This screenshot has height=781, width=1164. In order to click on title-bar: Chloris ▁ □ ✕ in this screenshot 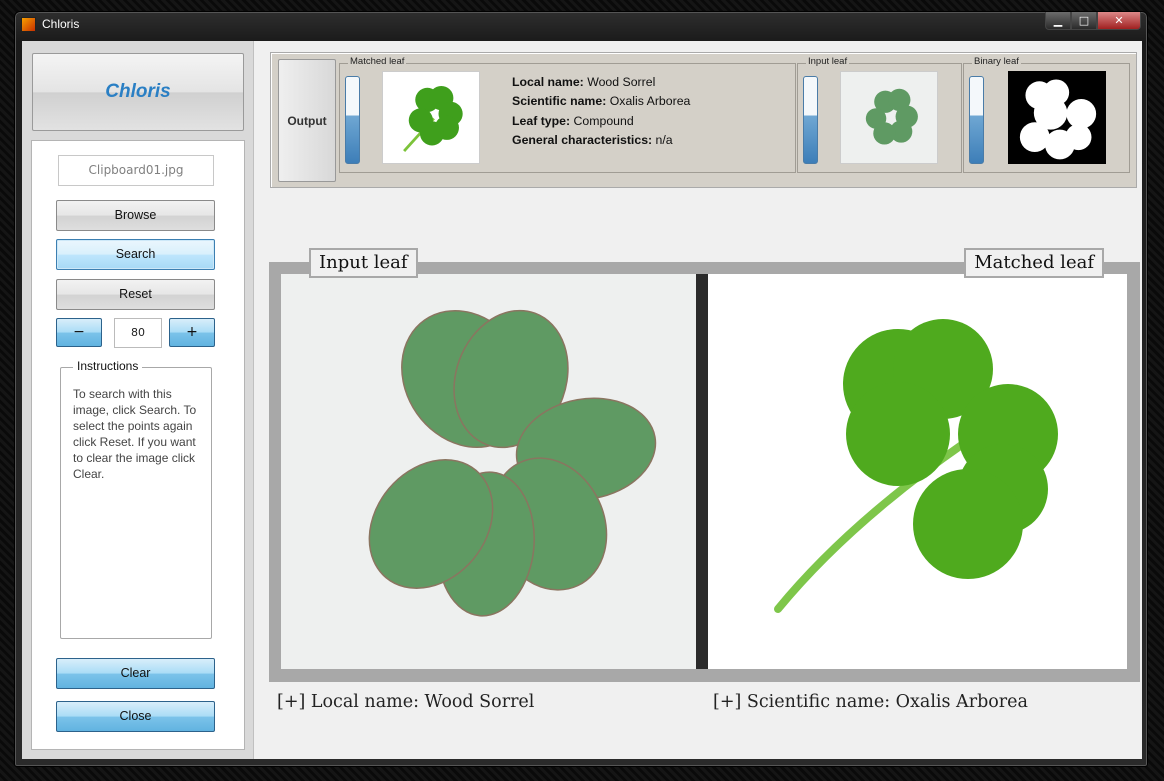, I will do `click(581, 25)`.